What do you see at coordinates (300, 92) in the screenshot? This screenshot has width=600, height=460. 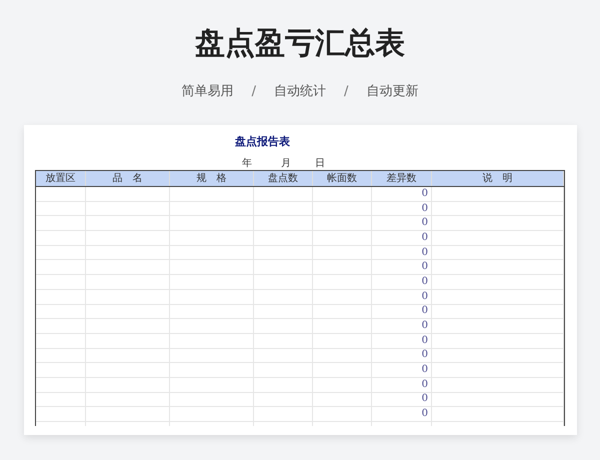 I see `feature-label: 自动统计` at bounding box center [300, 92].